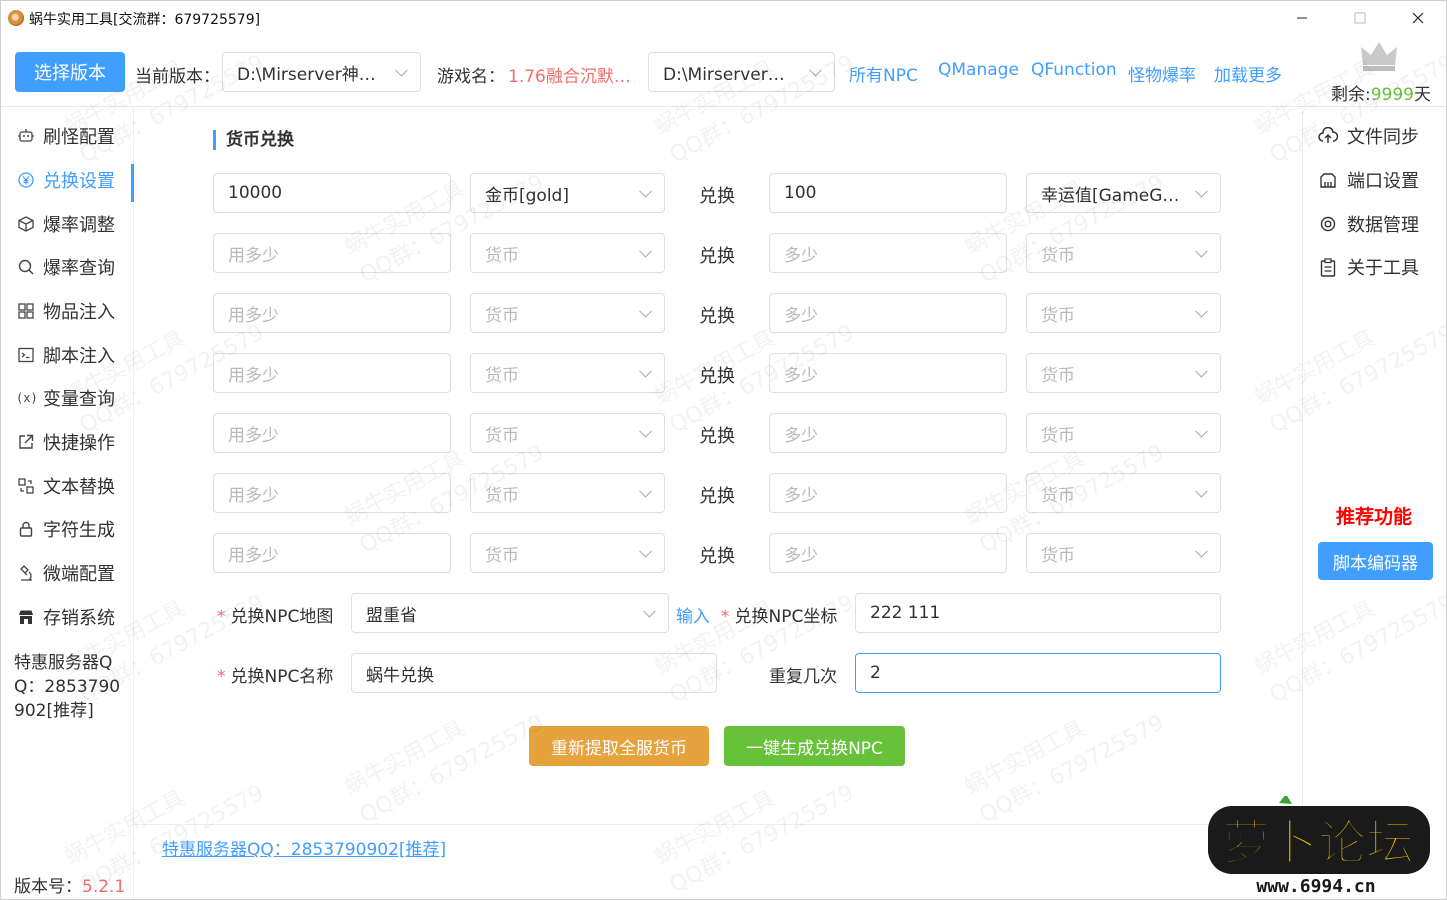 This screenshot has height=900, width=1447. What do you see at coordinates (1074, 70) in the screenshot?
I see `link-qfunction: QFunction` at bounding box center [1074, 70].